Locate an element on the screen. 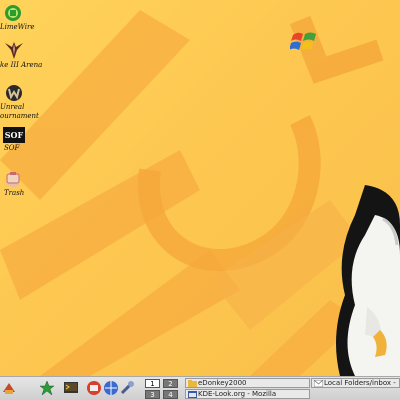  trash-icon is located at coordinates (13, 179).